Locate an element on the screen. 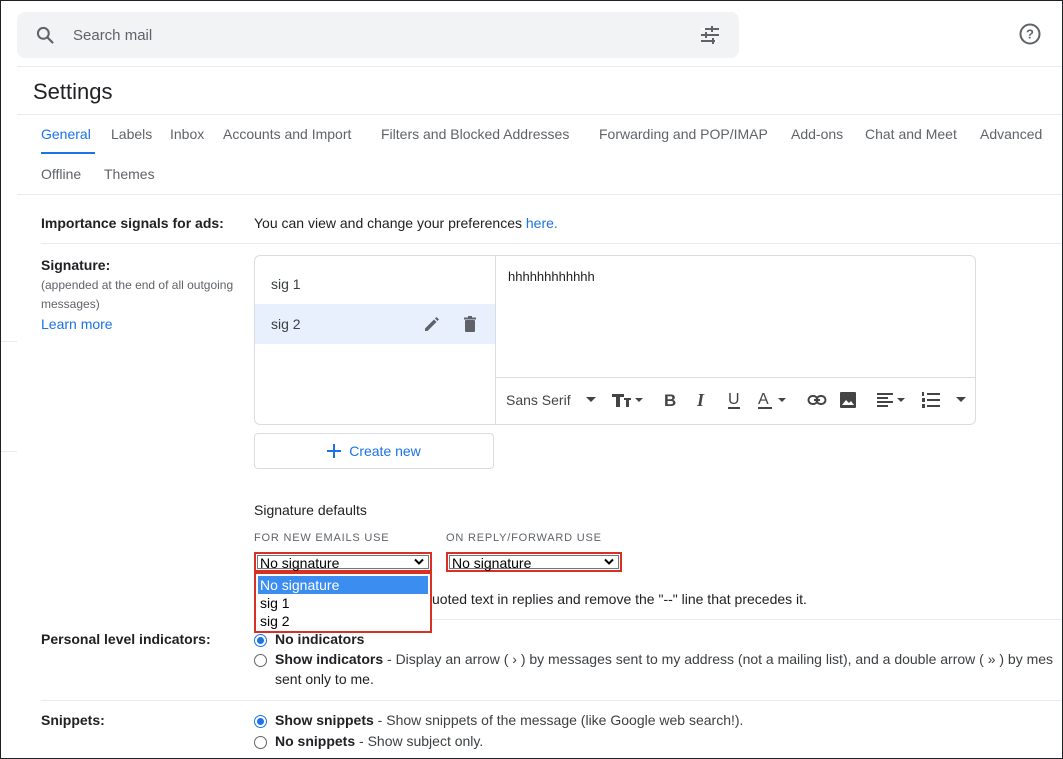  signature-text-area: hhhhhhhhhhhh is located at coordinates (551, 276).